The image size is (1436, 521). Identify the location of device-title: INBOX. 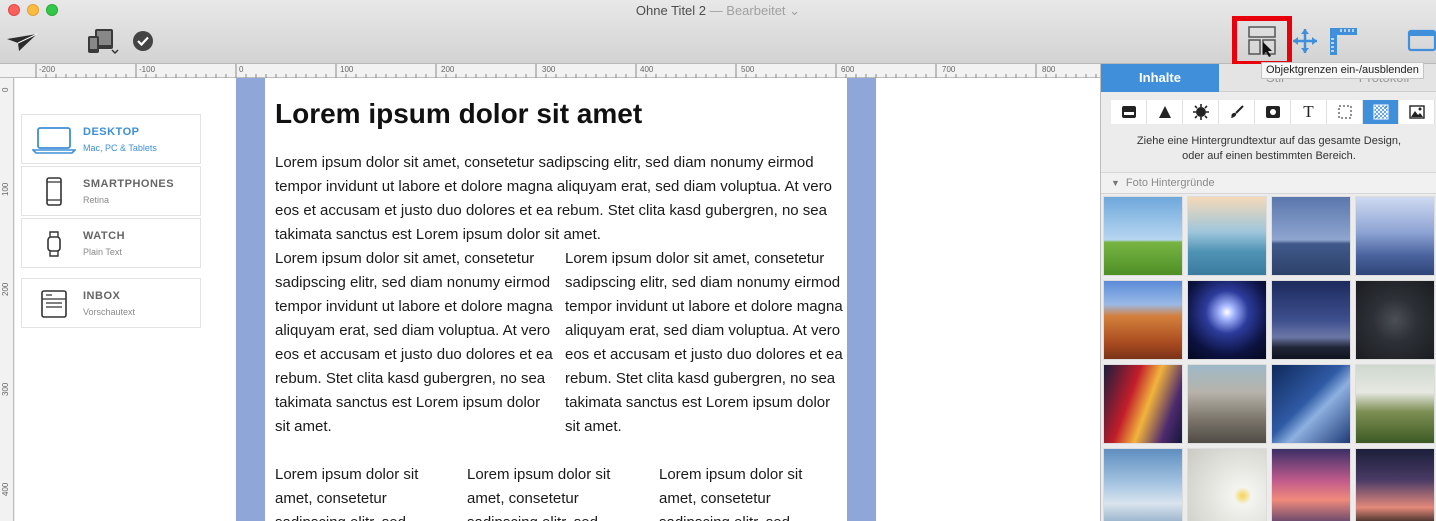
(102, 296).